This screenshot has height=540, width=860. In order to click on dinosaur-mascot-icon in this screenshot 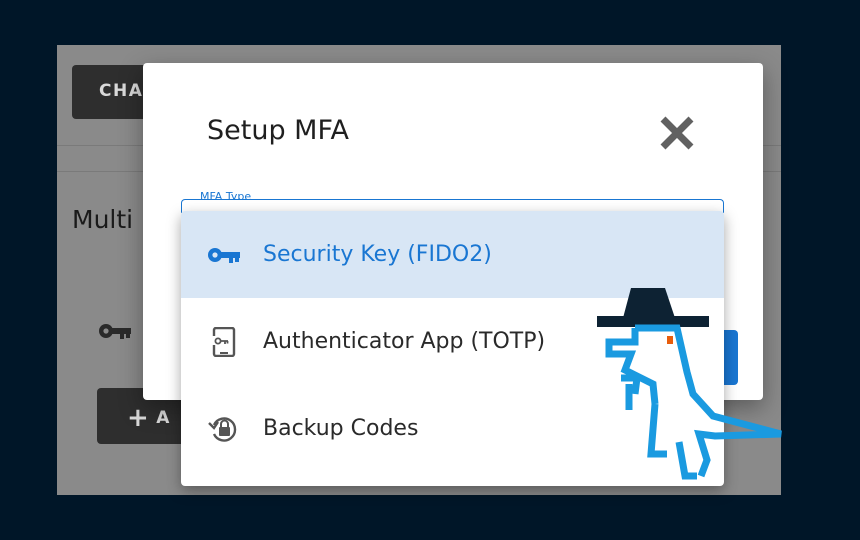, I will do `click(689, 384)`.